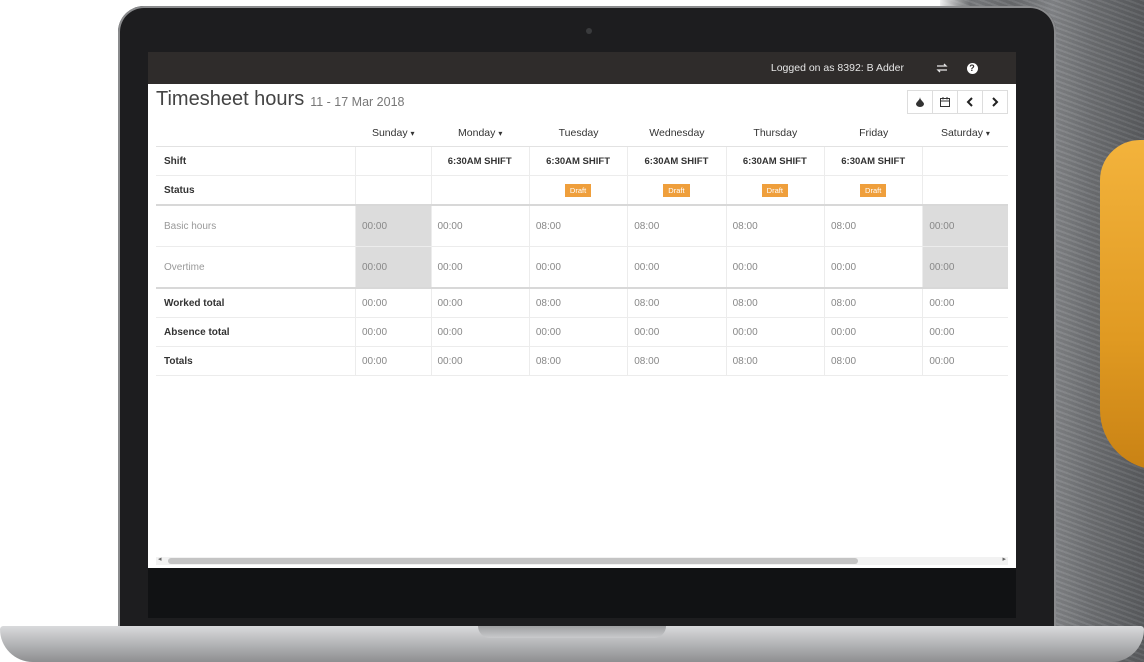 This screenshot has width=1144, height=662. I want to click on day-label: Saturday, so click(961, 133).